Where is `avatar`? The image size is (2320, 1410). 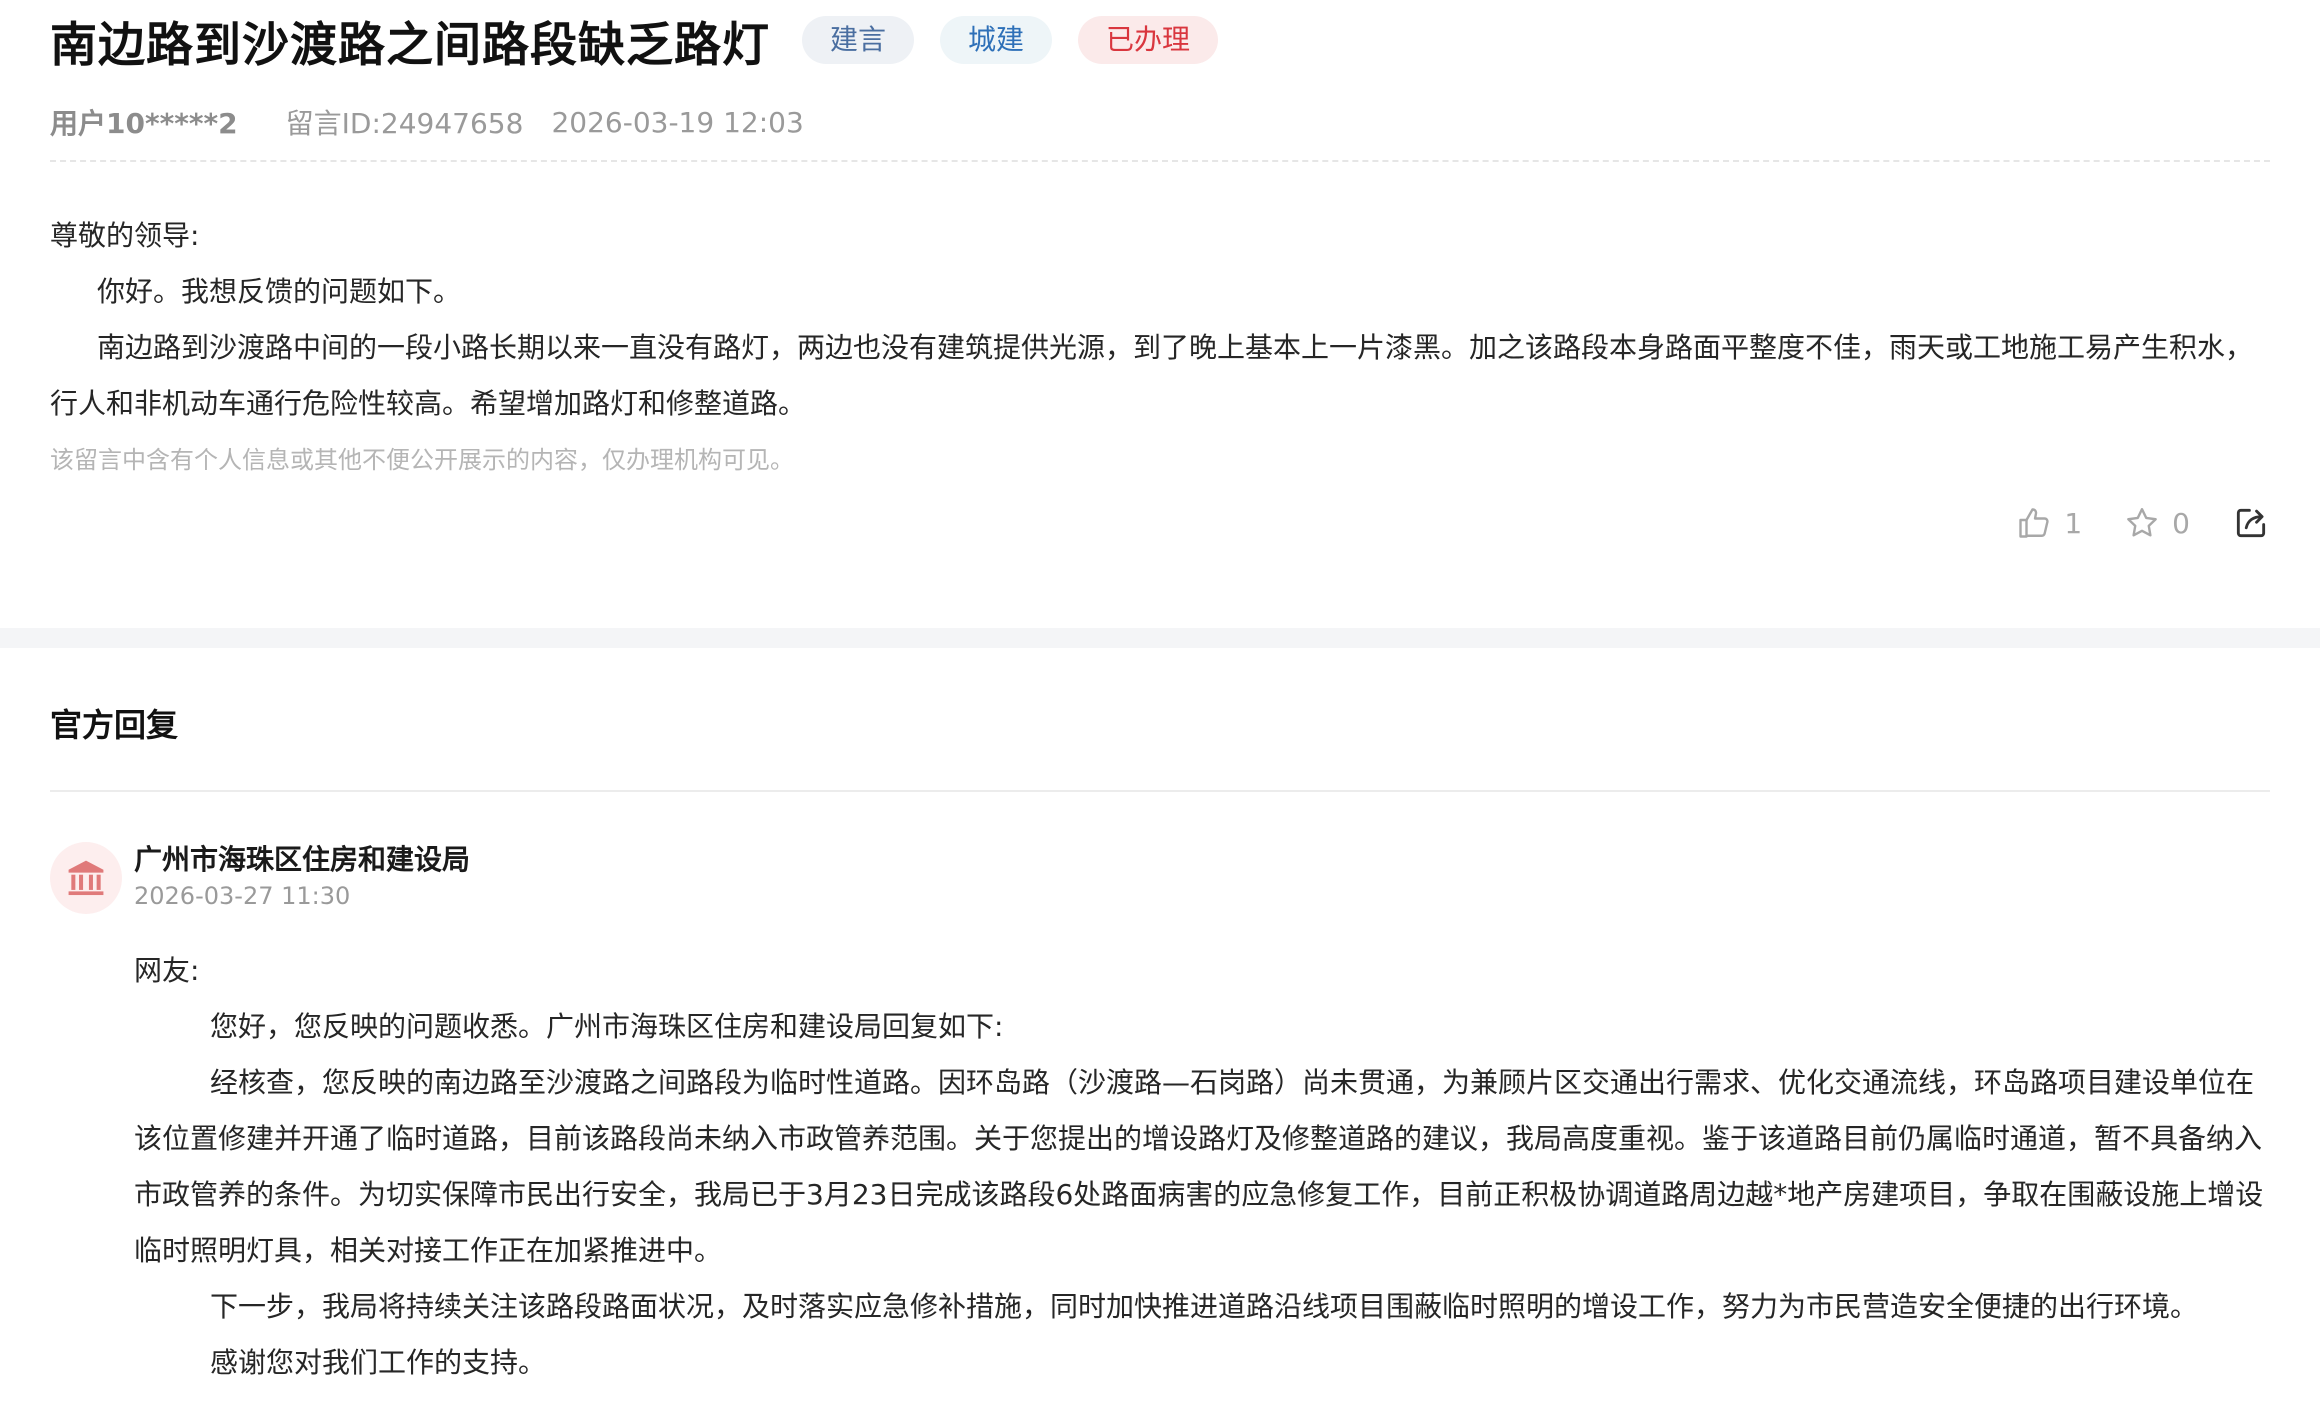
avatar is located at coordinates (86, 878).